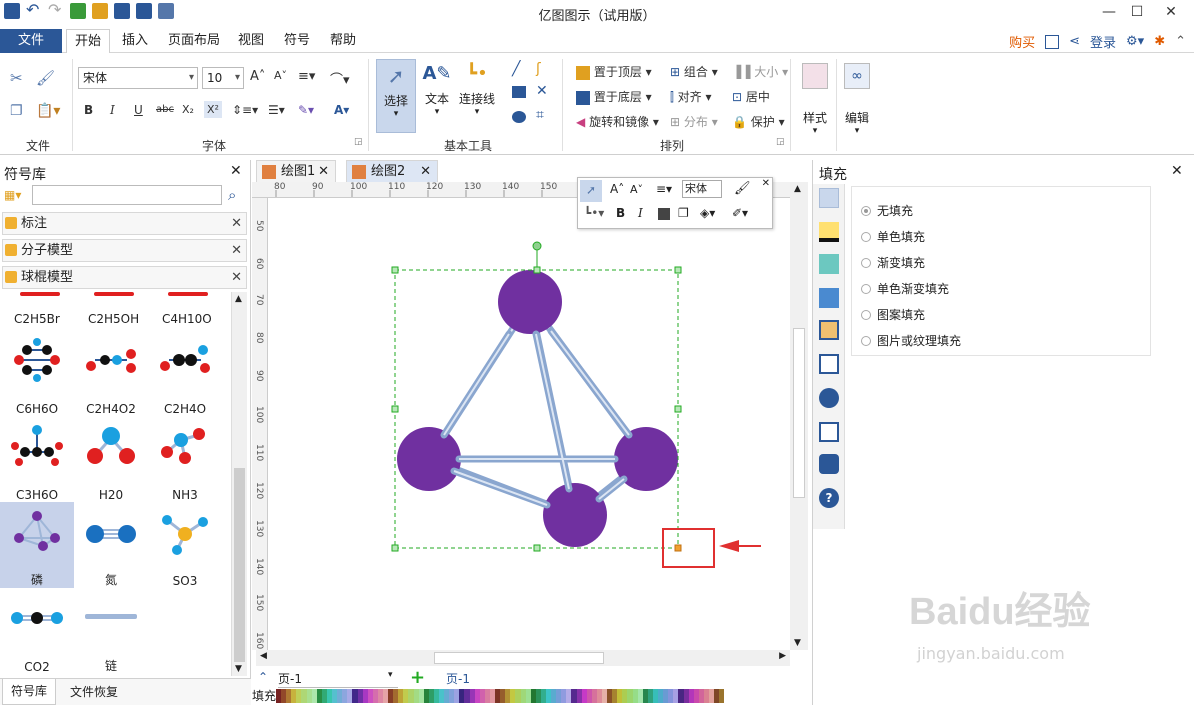  I want to click on page-tab-1: 页-1, so click(458, 678).